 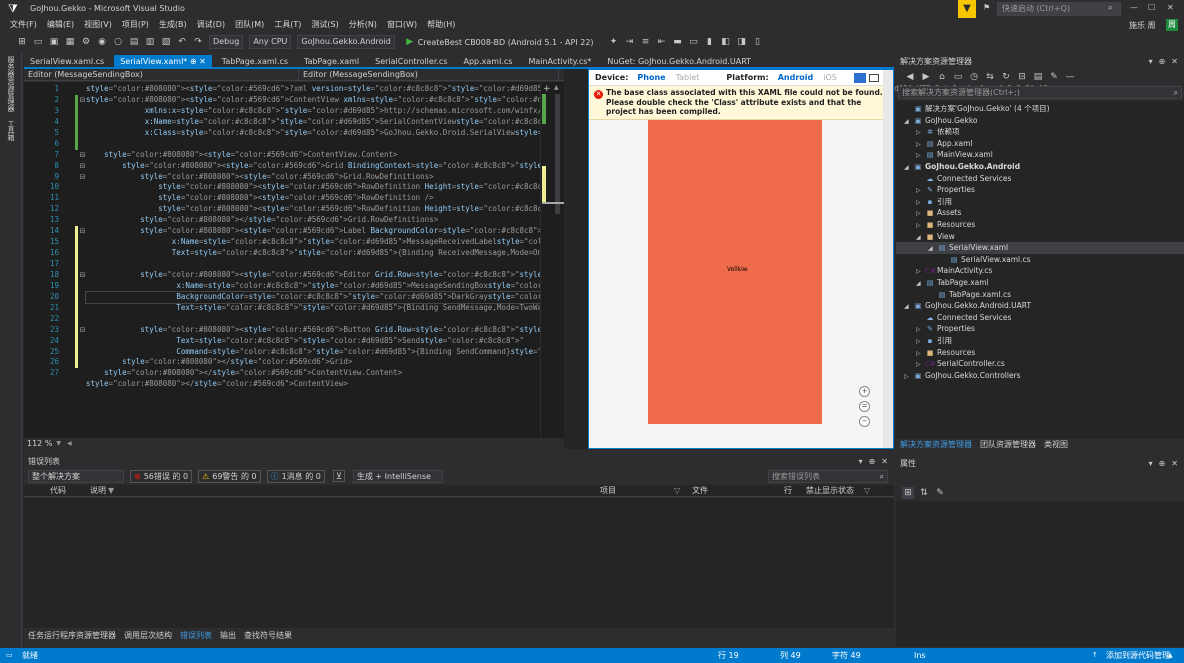 I want to click on column-filter-icon: ▽, so click(x=677, y=491).